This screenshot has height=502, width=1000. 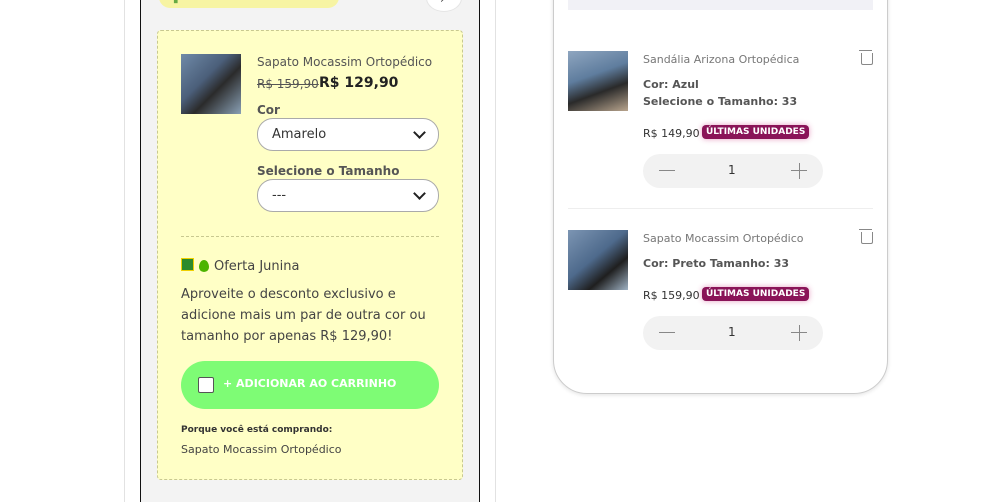 What do you see at coordinates (328, 171) in the screenshot?
I see `size-label: Selecione o Tamanho` at bounding box center [328, 171].